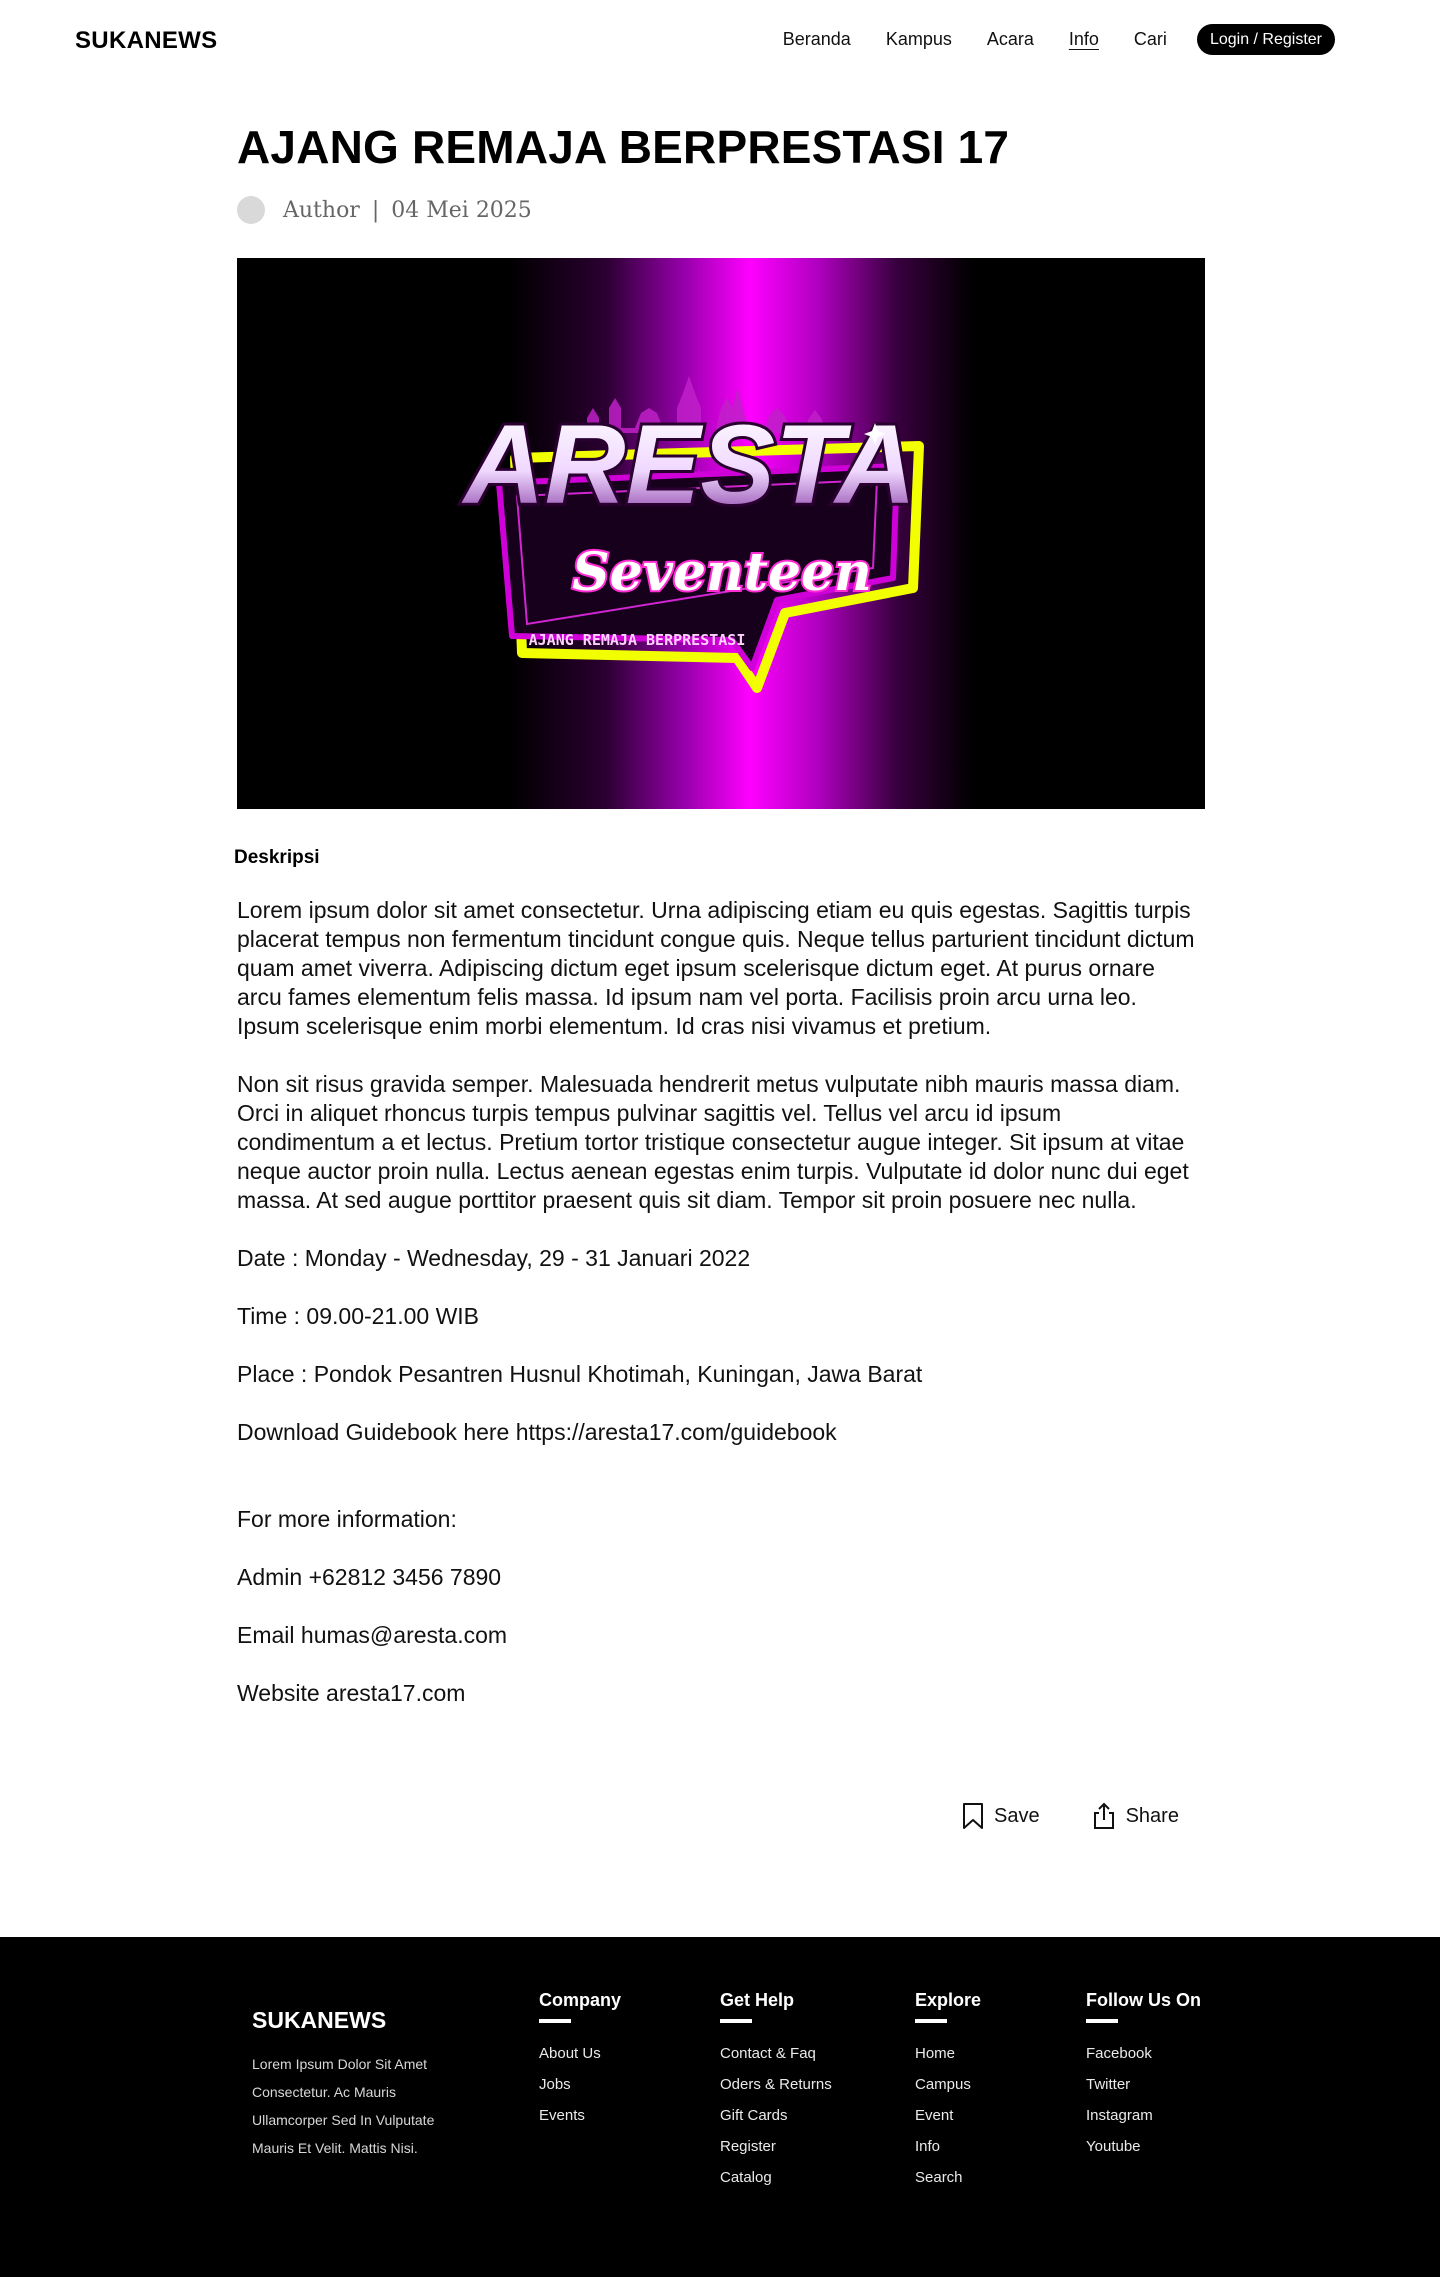 This screenshot has height=2277, width=1440. I want to click on share-button: Share, so click(1135, 1816).